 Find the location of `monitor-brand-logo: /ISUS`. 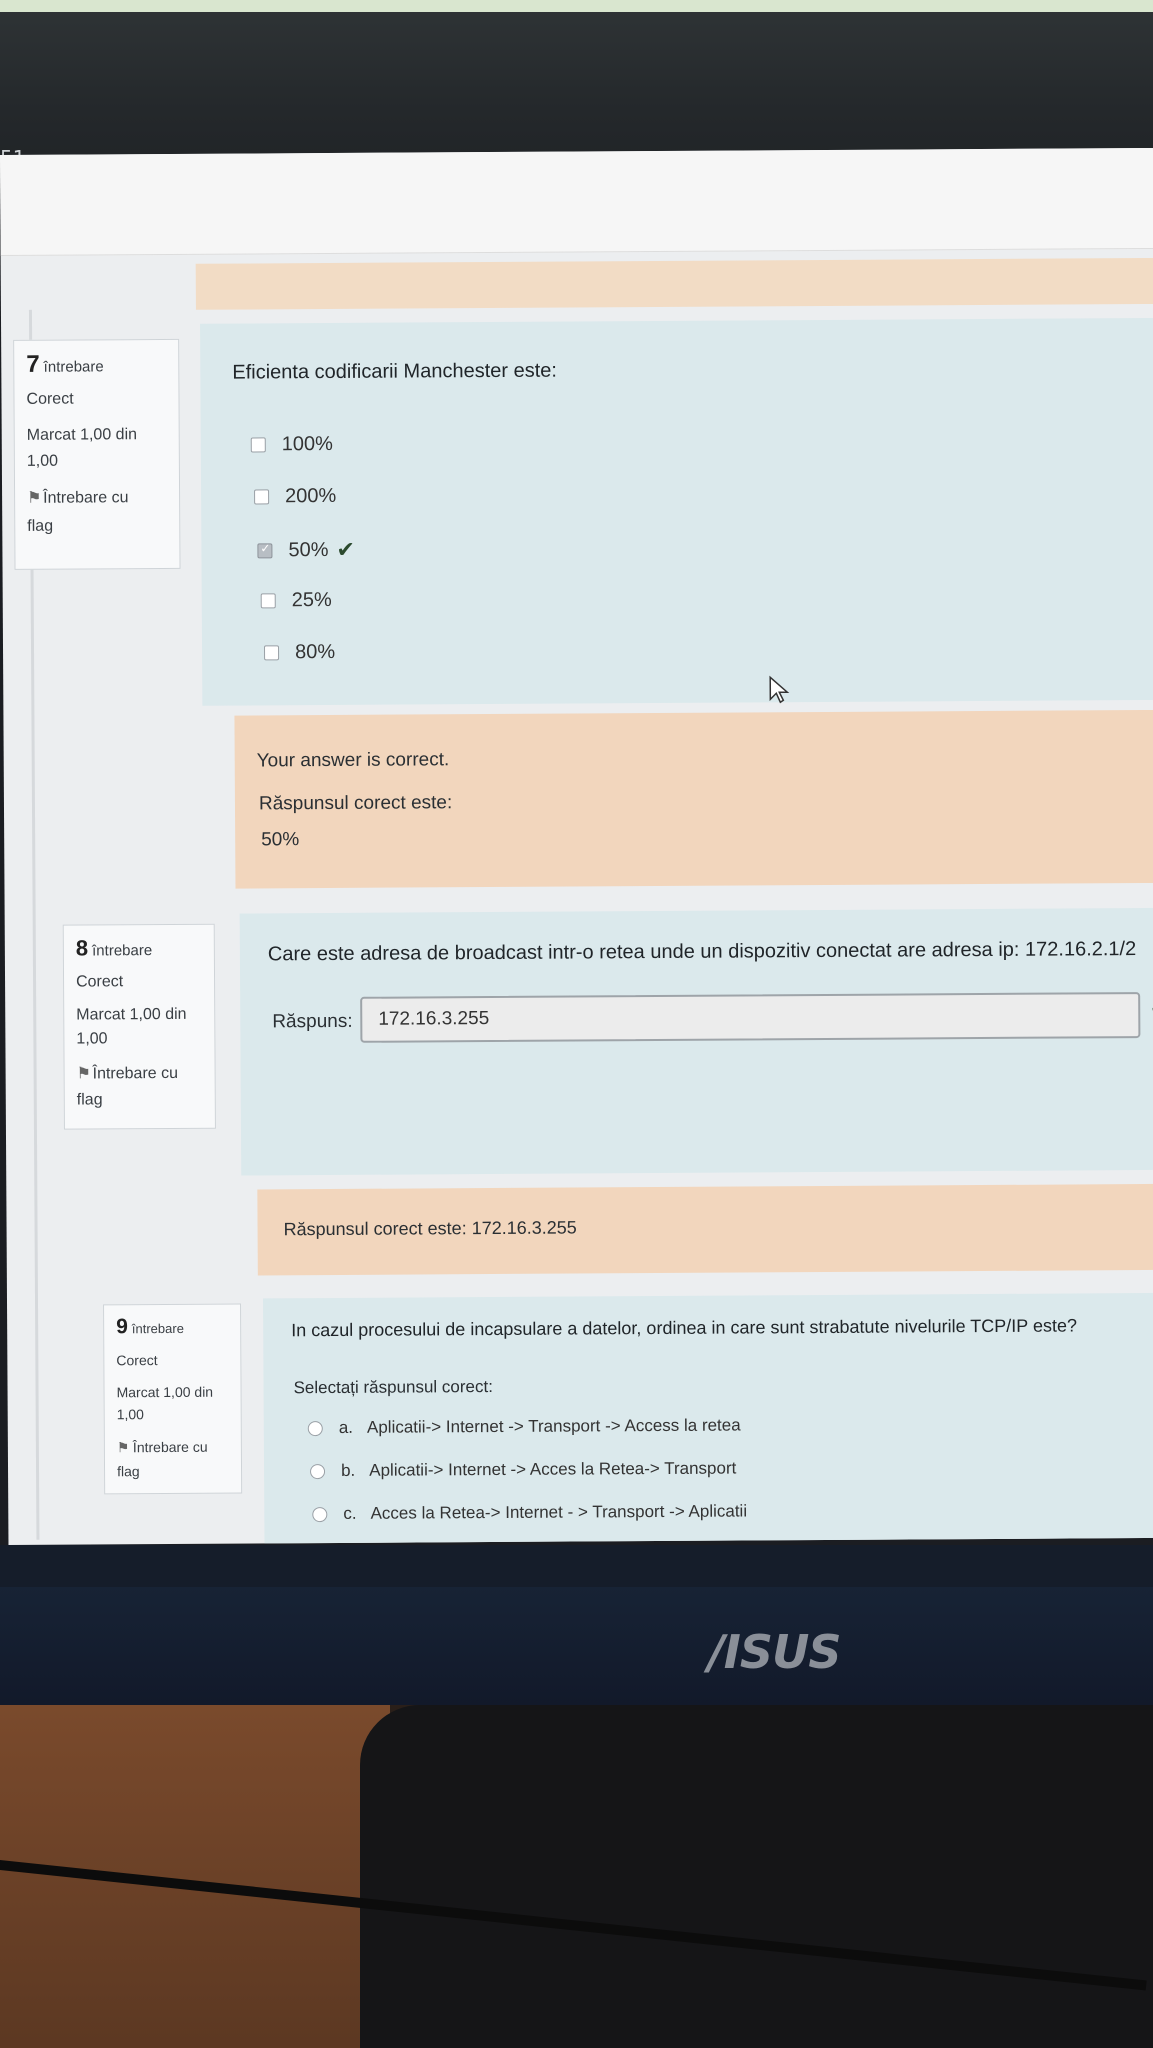

monitor-brand-logo: /ISUS is located at coordinates (775, 1652).